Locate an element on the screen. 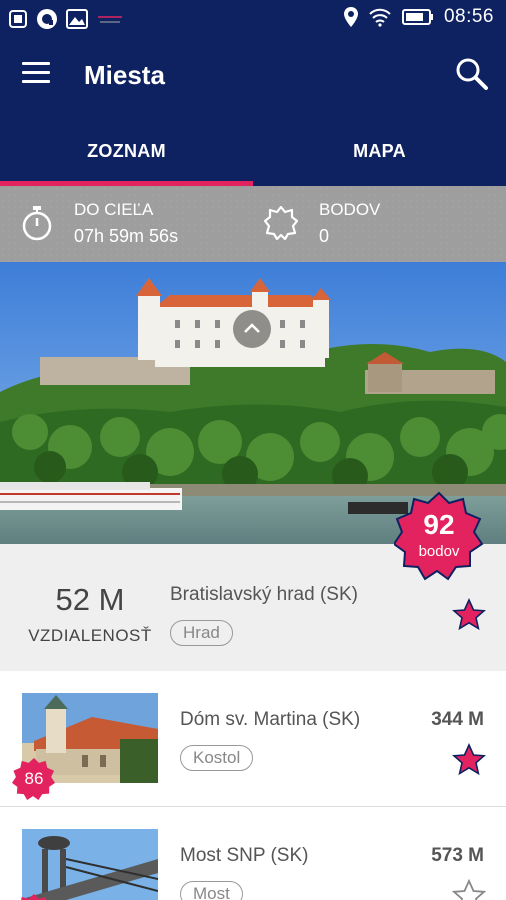 This screenshot has height=900, width=506. place-points-badge: 86 is located at coordinates (34, 779).